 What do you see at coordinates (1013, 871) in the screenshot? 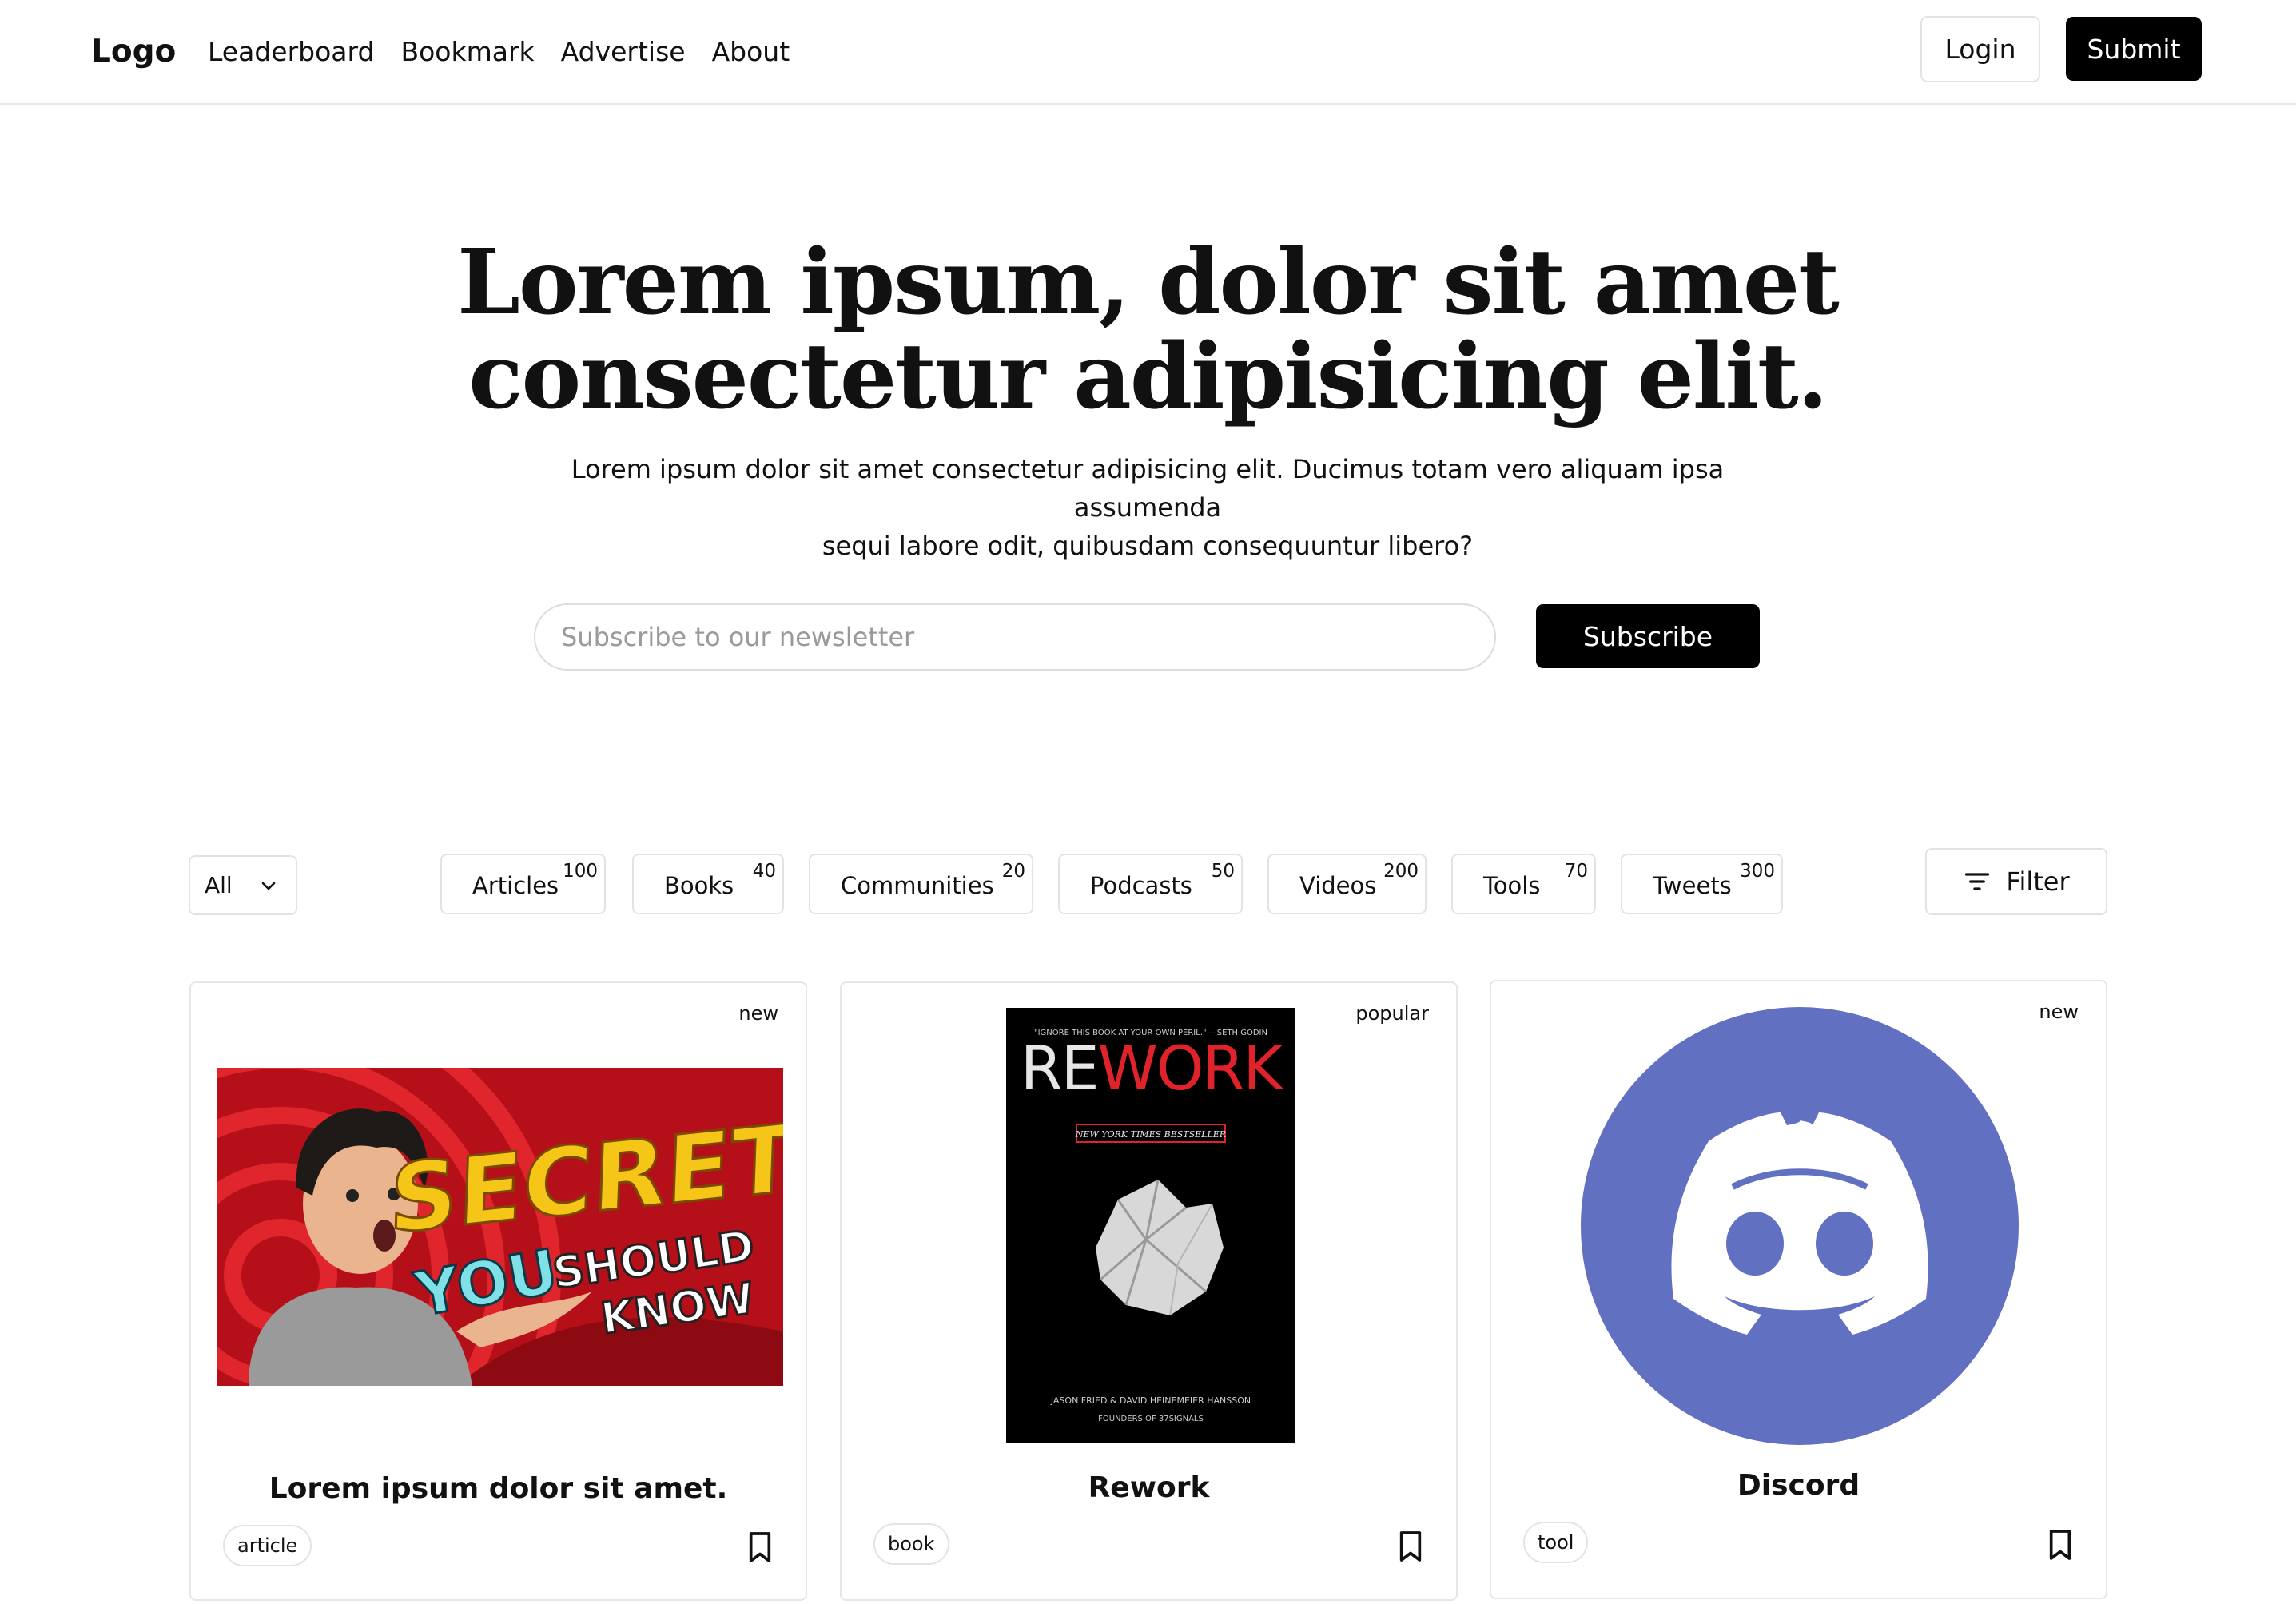
I see `pill-count: 20` at bounding box center [1013, 871].